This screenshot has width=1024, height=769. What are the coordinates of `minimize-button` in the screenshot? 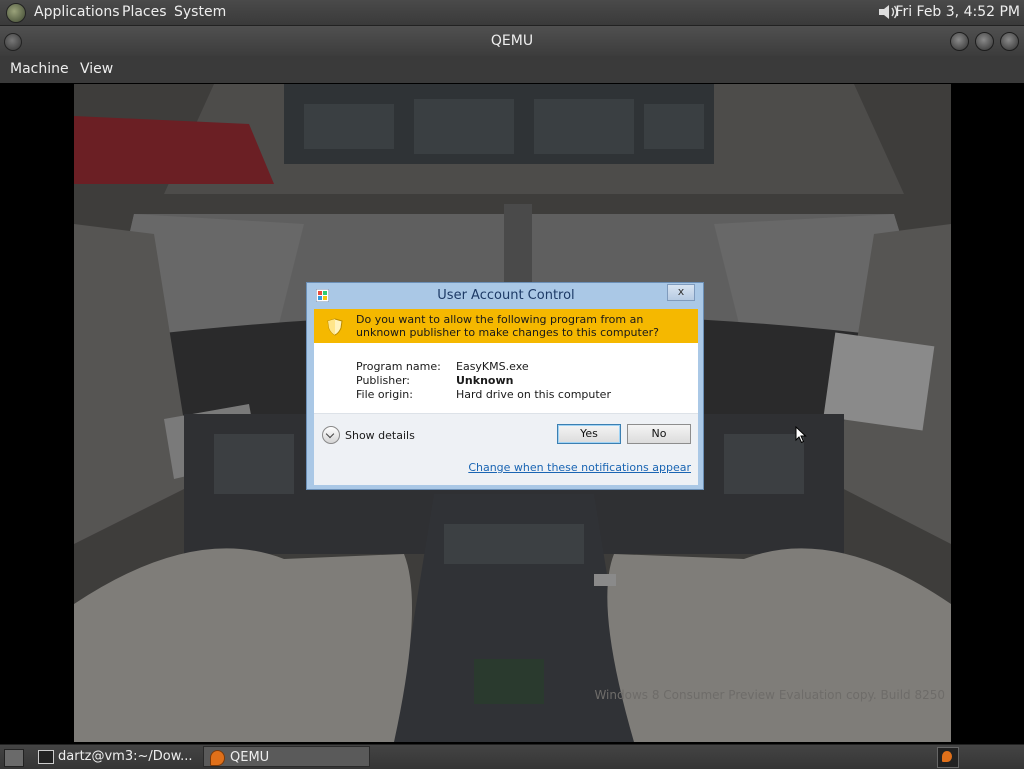 It's located at (959, 41).